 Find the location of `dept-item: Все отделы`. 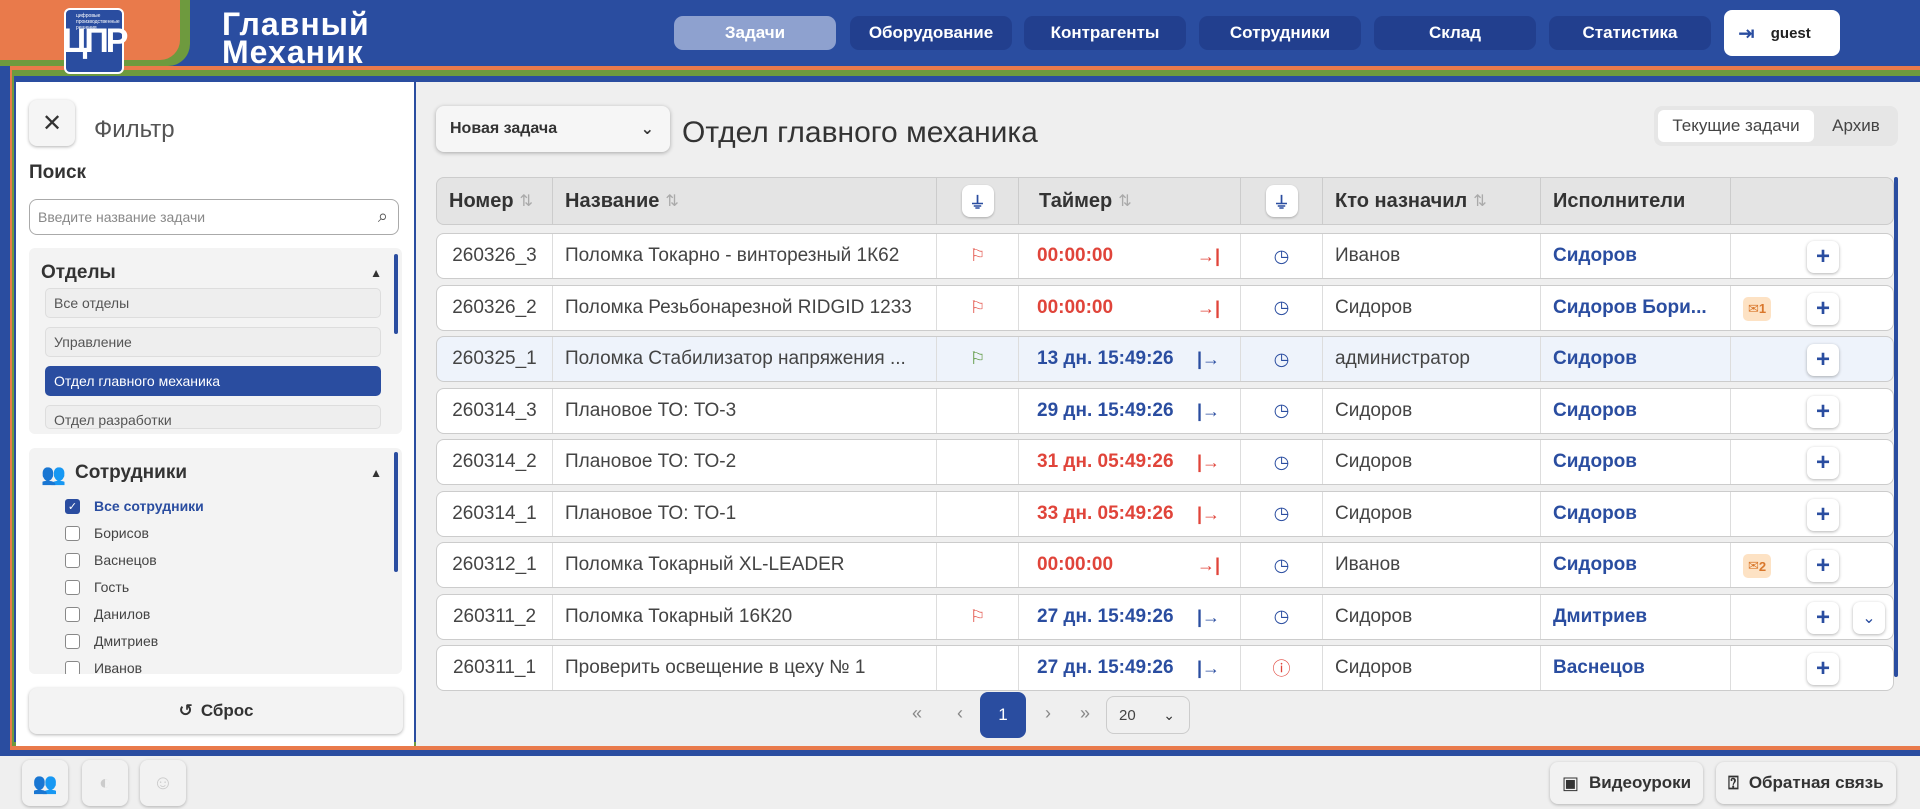

dept-item: Все отделы is located at coordinates (213, 303).